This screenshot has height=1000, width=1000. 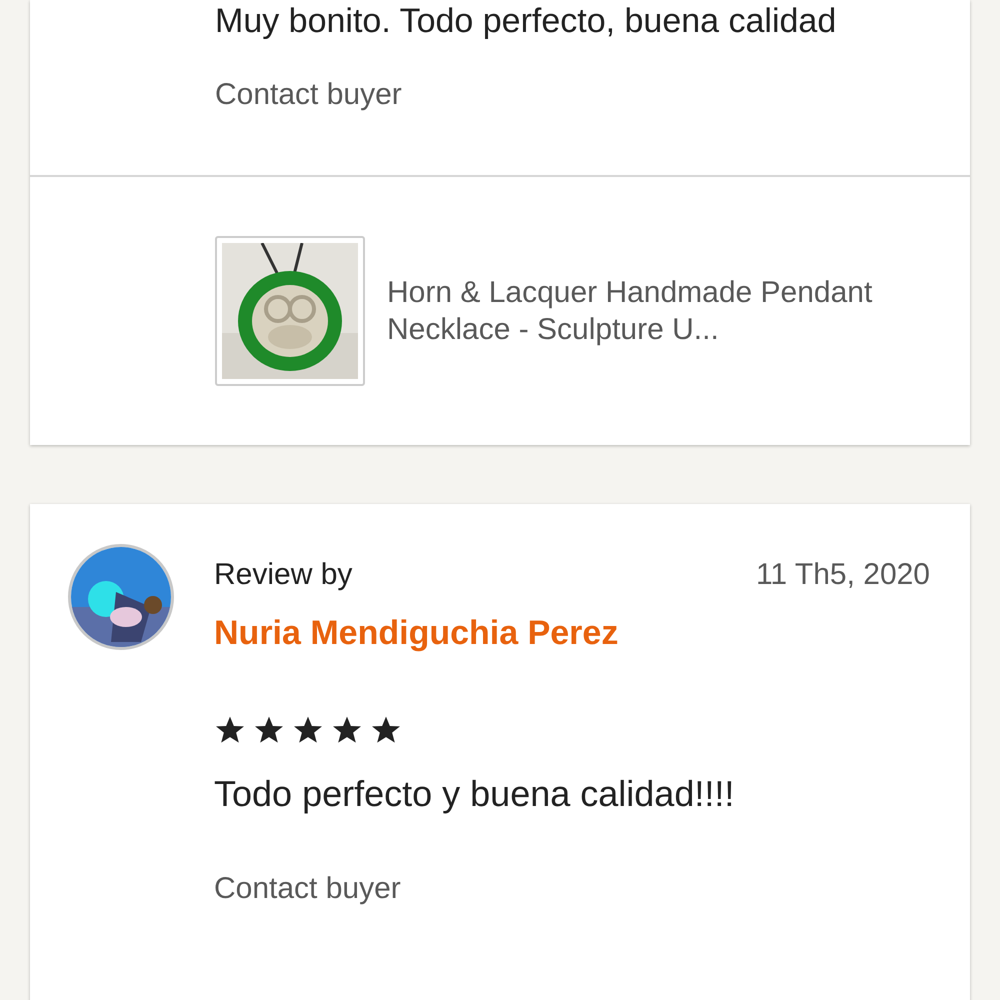 What do you see at coordinates (526, 21) in the screenshot?
I see `review-text: Muy bonito. Todo perfecto, buena calidad` at bounding box center [526, 21].